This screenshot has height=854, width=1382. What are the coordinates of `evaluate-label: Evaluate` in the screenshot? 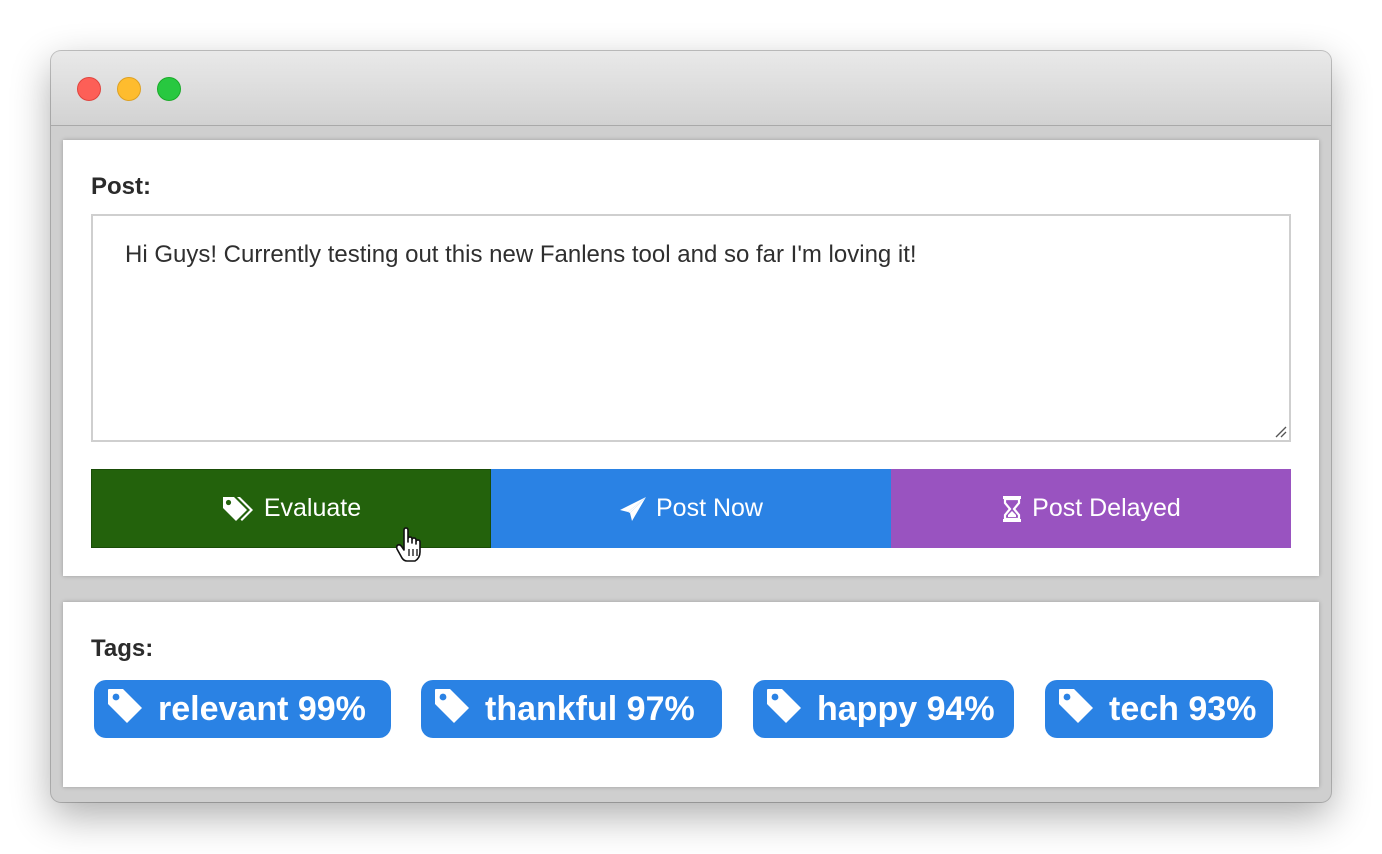 It's located at (312, 508).